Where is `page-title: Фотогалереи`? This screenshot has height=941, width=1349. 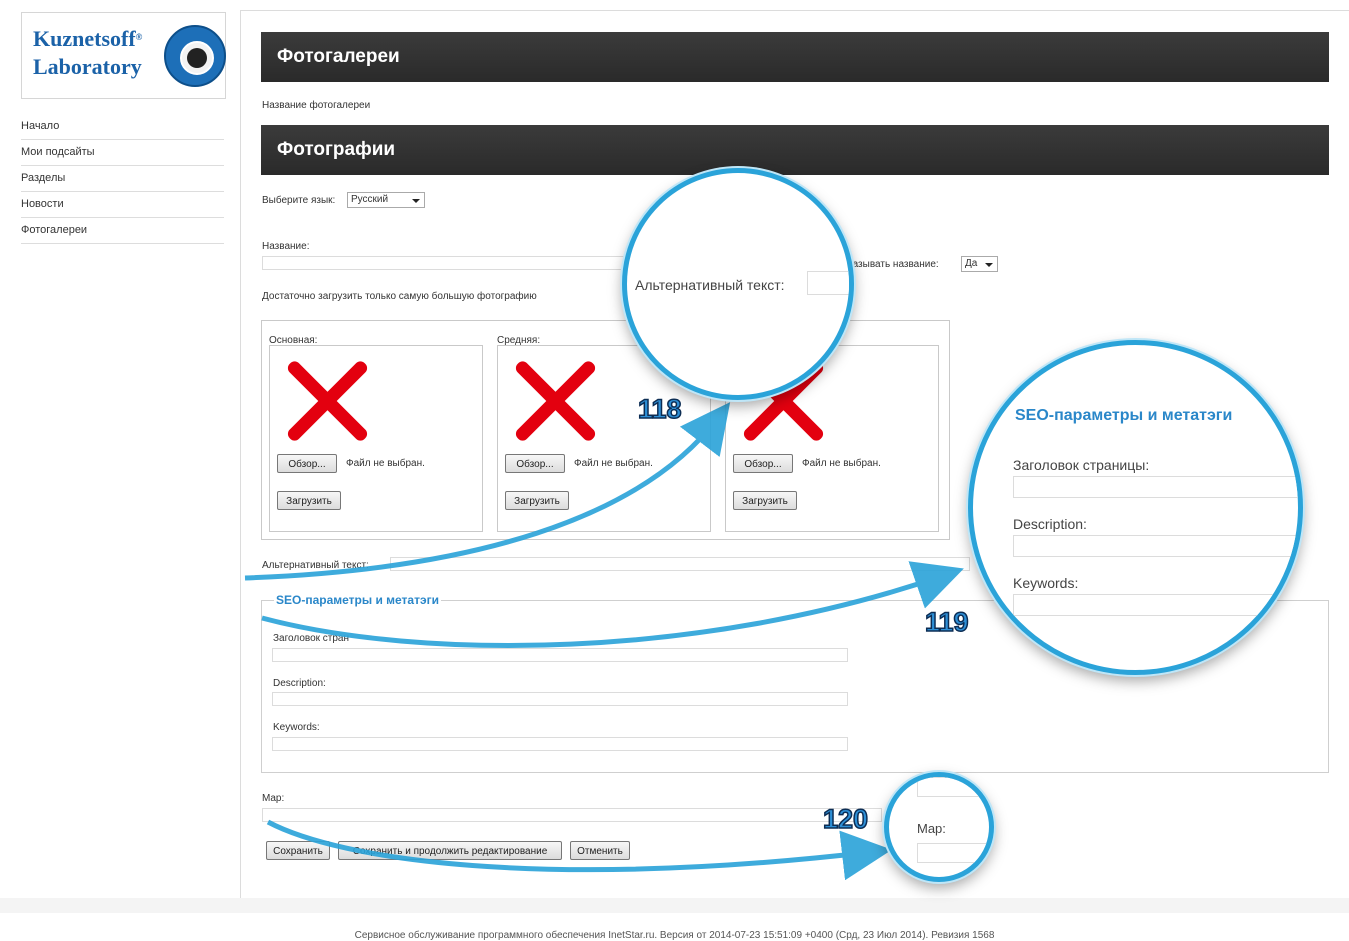
page-title: Фотогалереи is located at coordinates (795, 57).